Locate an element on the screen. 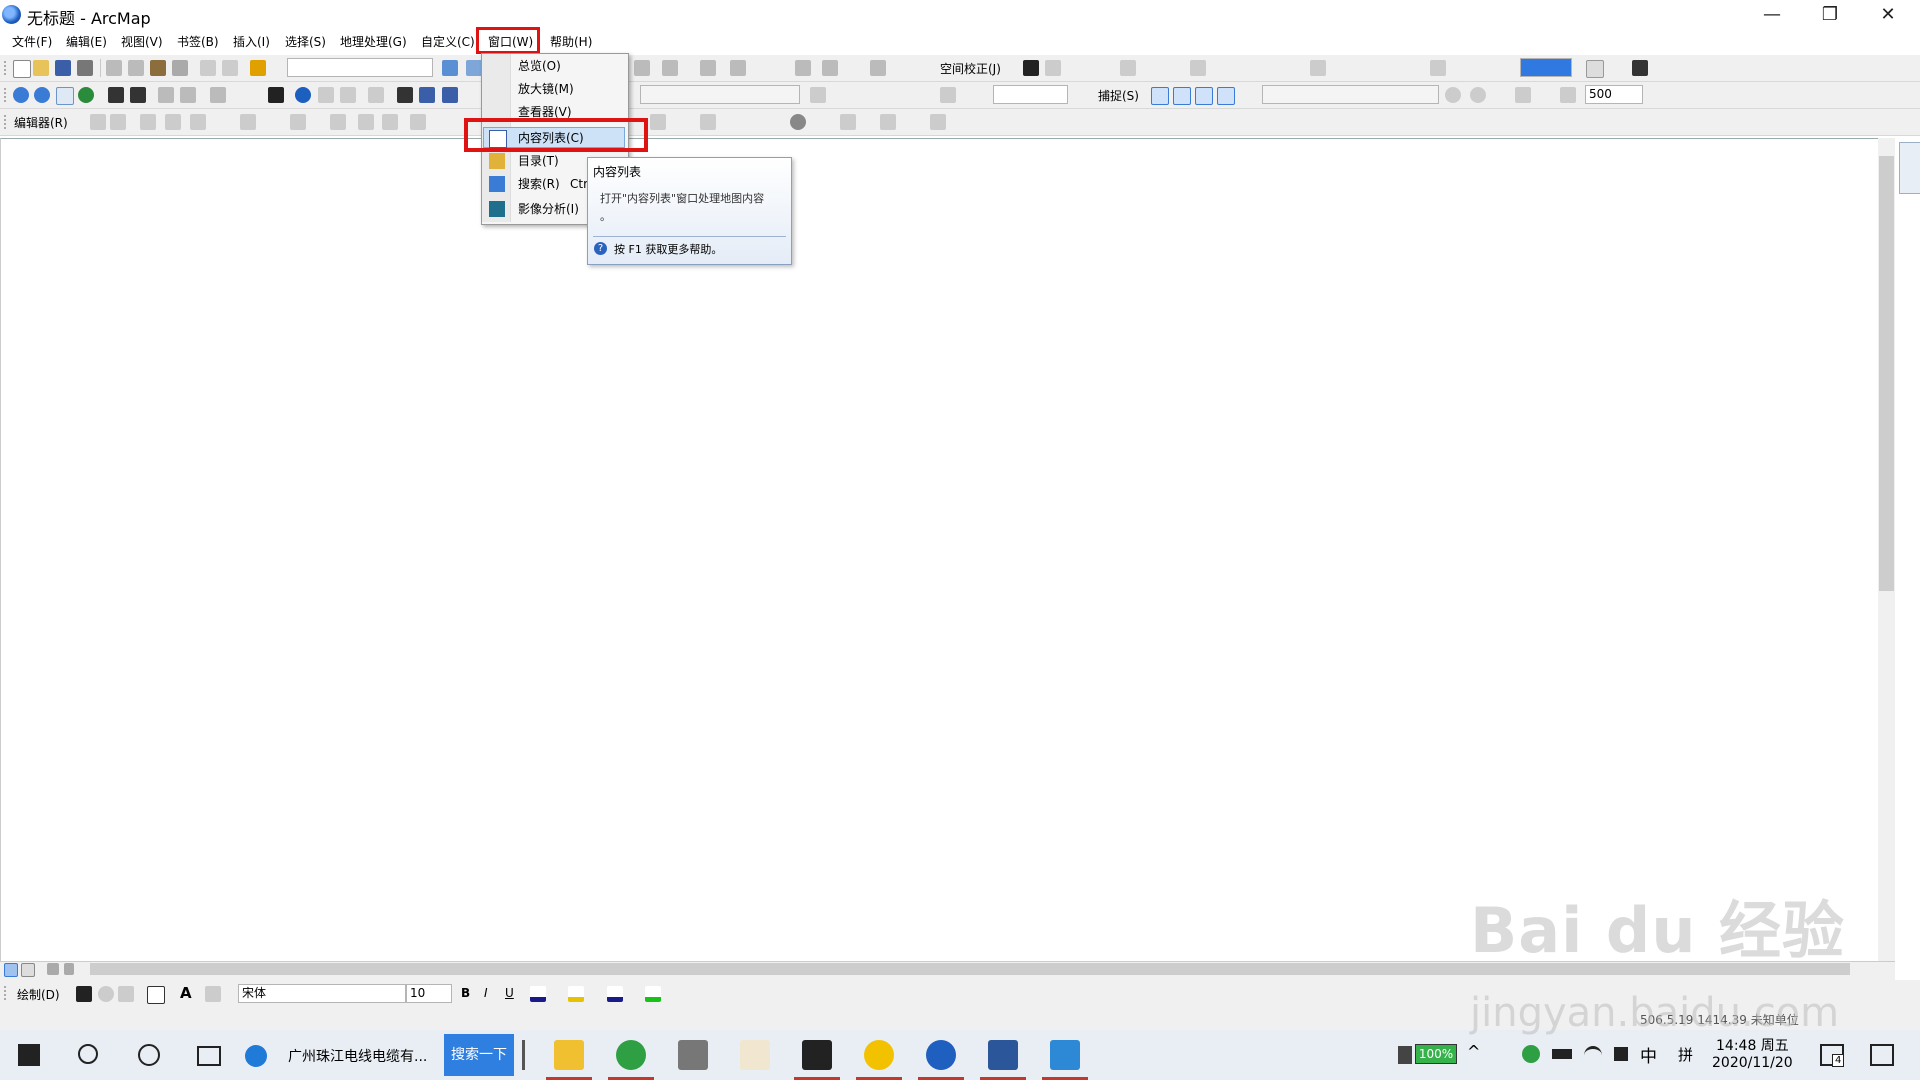 This screenshot has height=1080, width=1920. point-snapping-icon is located at coordinates (1160, 96).